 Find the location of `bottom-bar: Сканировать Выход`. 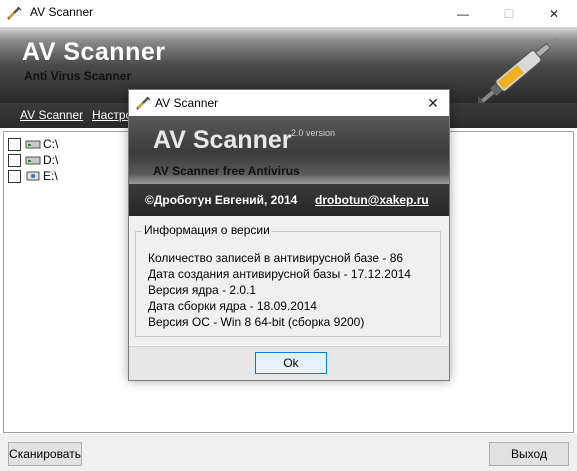

bottom-bar: Сканировать Выход is located at coordinates (288, 452).